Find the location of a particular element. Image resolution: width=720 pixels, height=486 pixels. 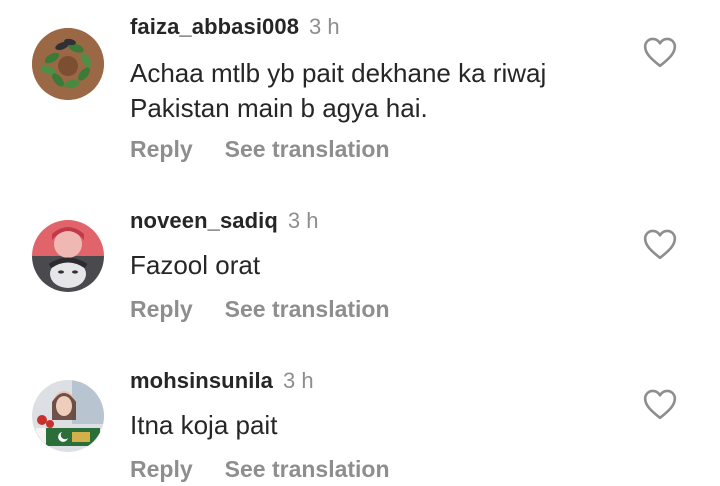

comment-text-line: Pakistan main b agya hai. is located at coordinates (279, 108).